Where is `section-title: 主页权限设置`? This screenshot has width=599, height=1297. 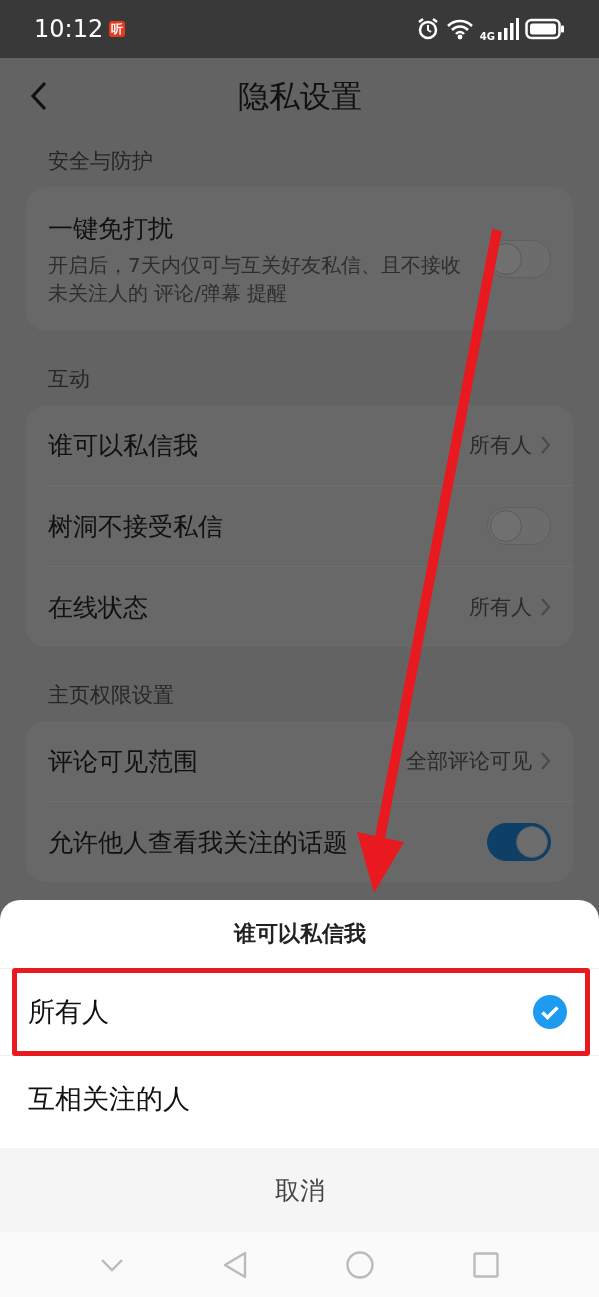 section-title: 主页权限设置 is located at coordinates (111, 695).